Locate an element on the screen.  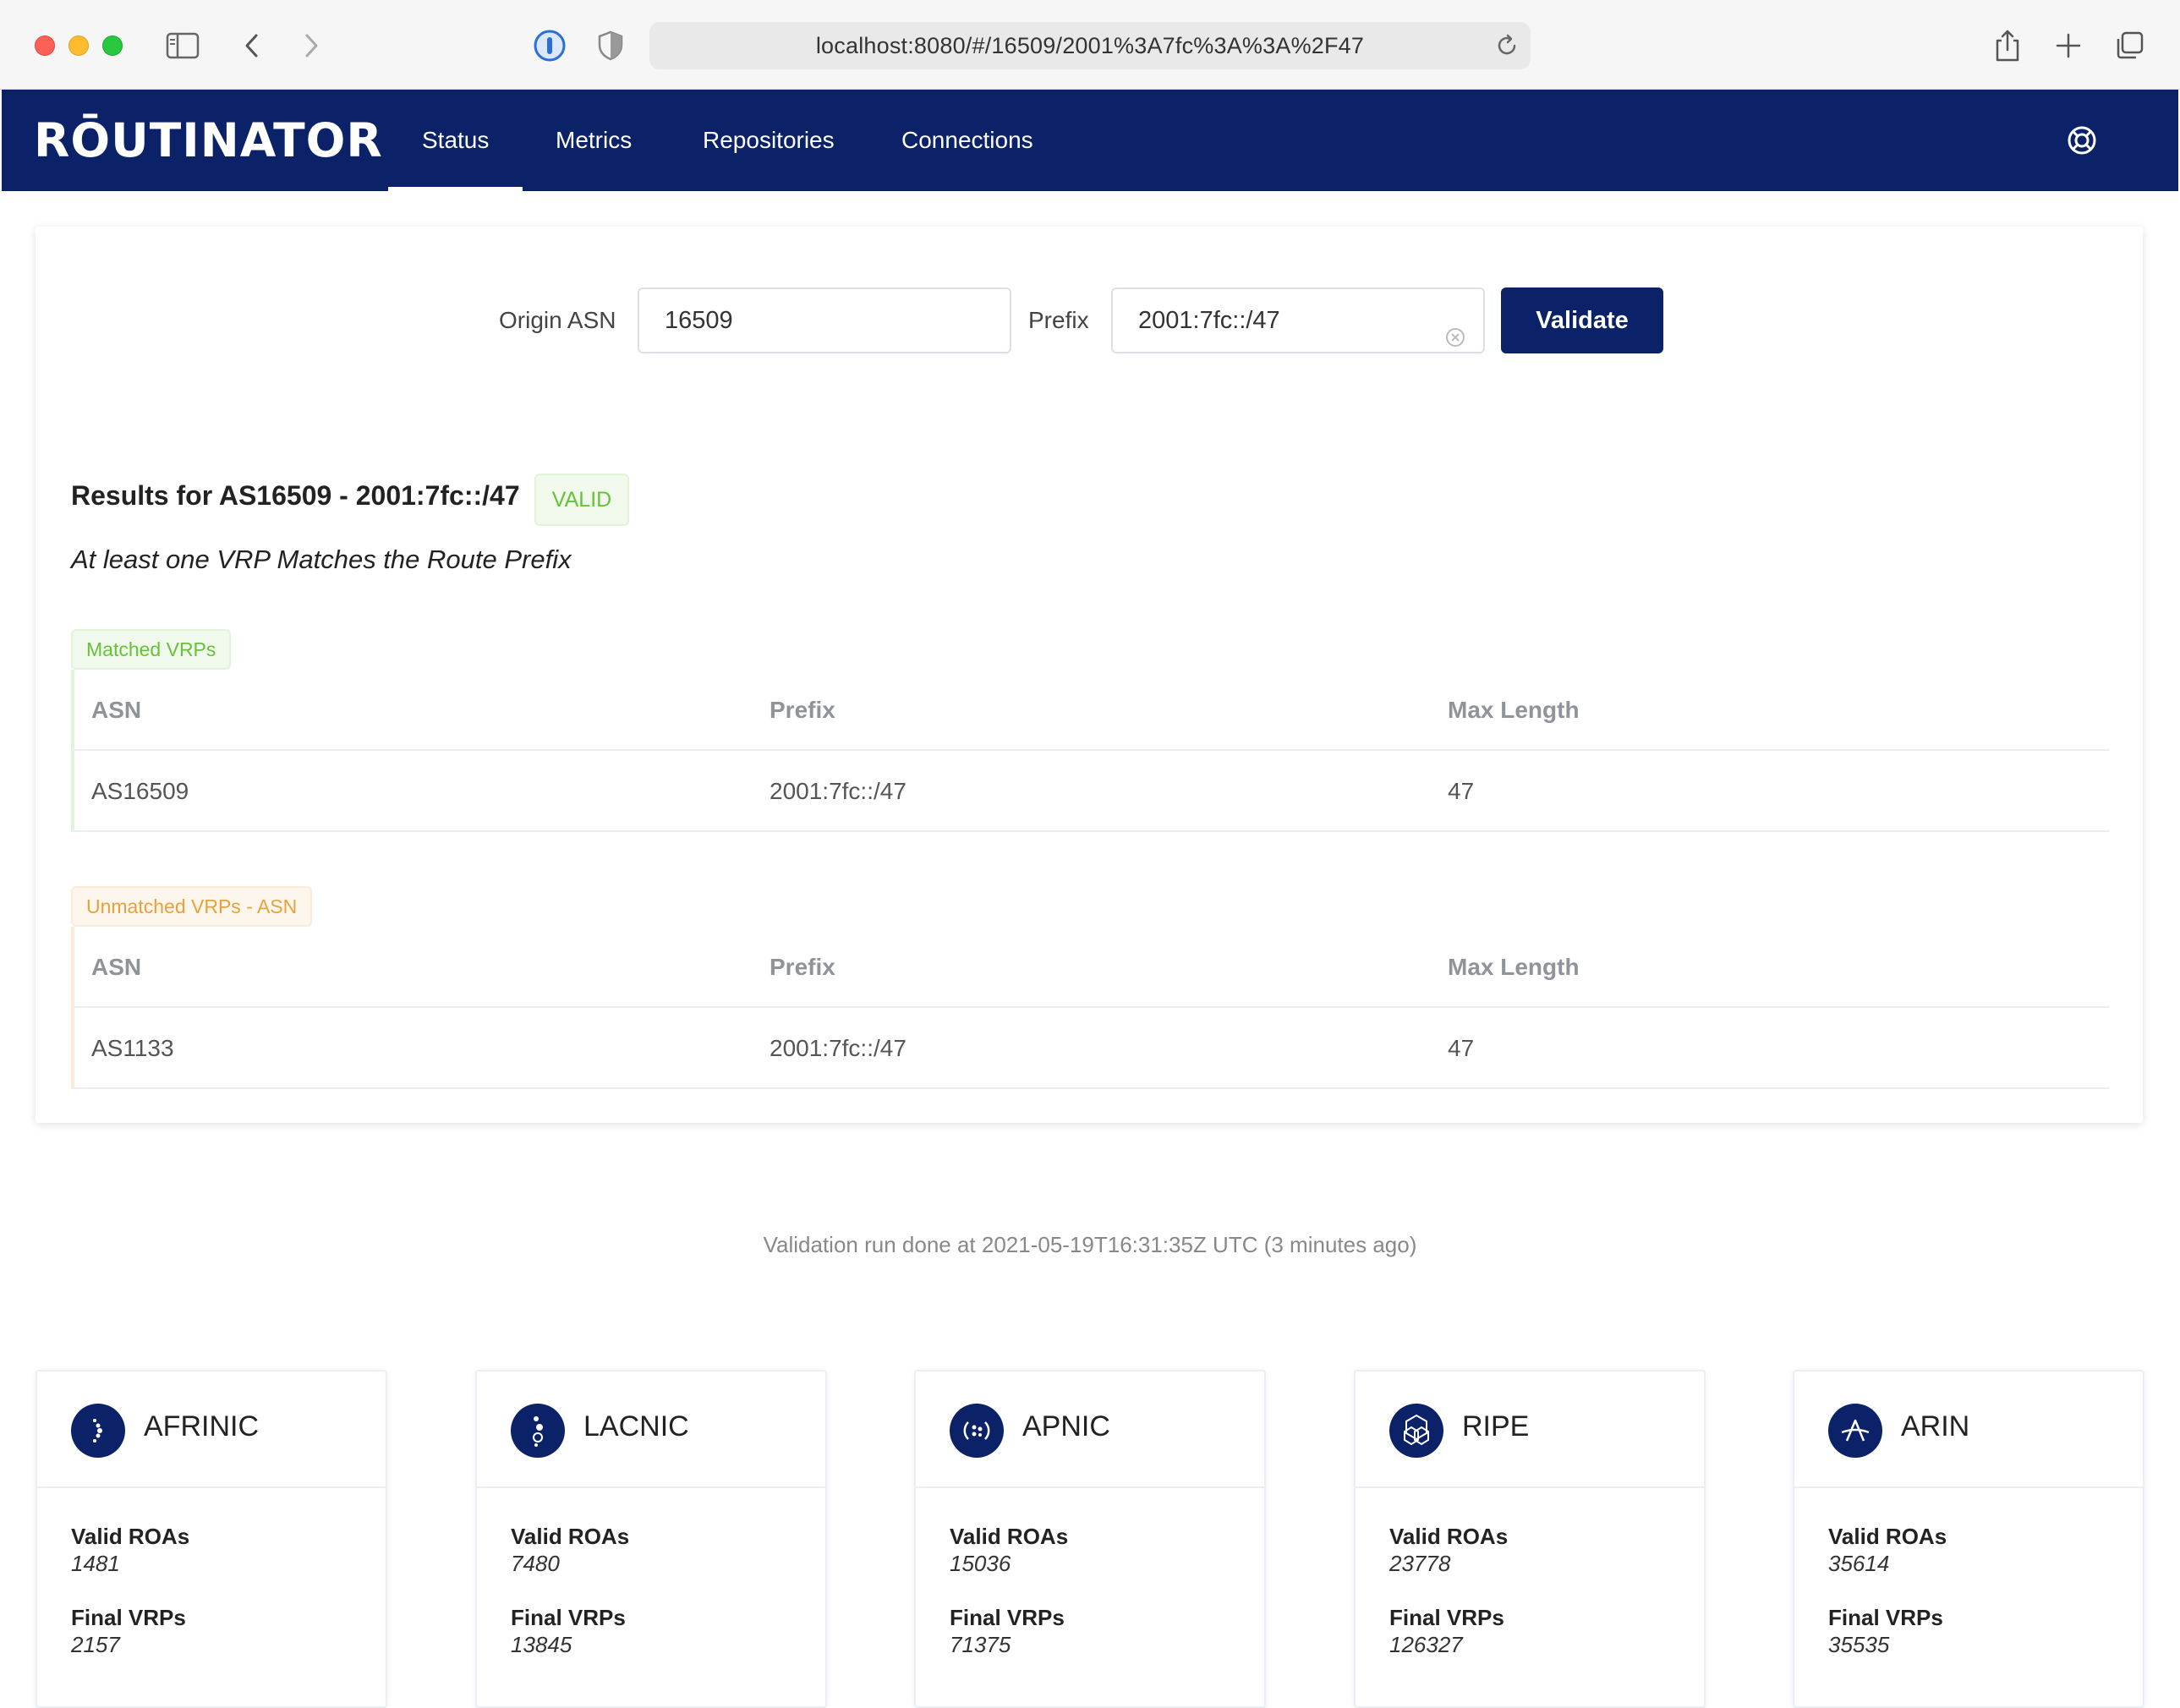
arin-logo-icon is located at coordinates (1855, 1431).